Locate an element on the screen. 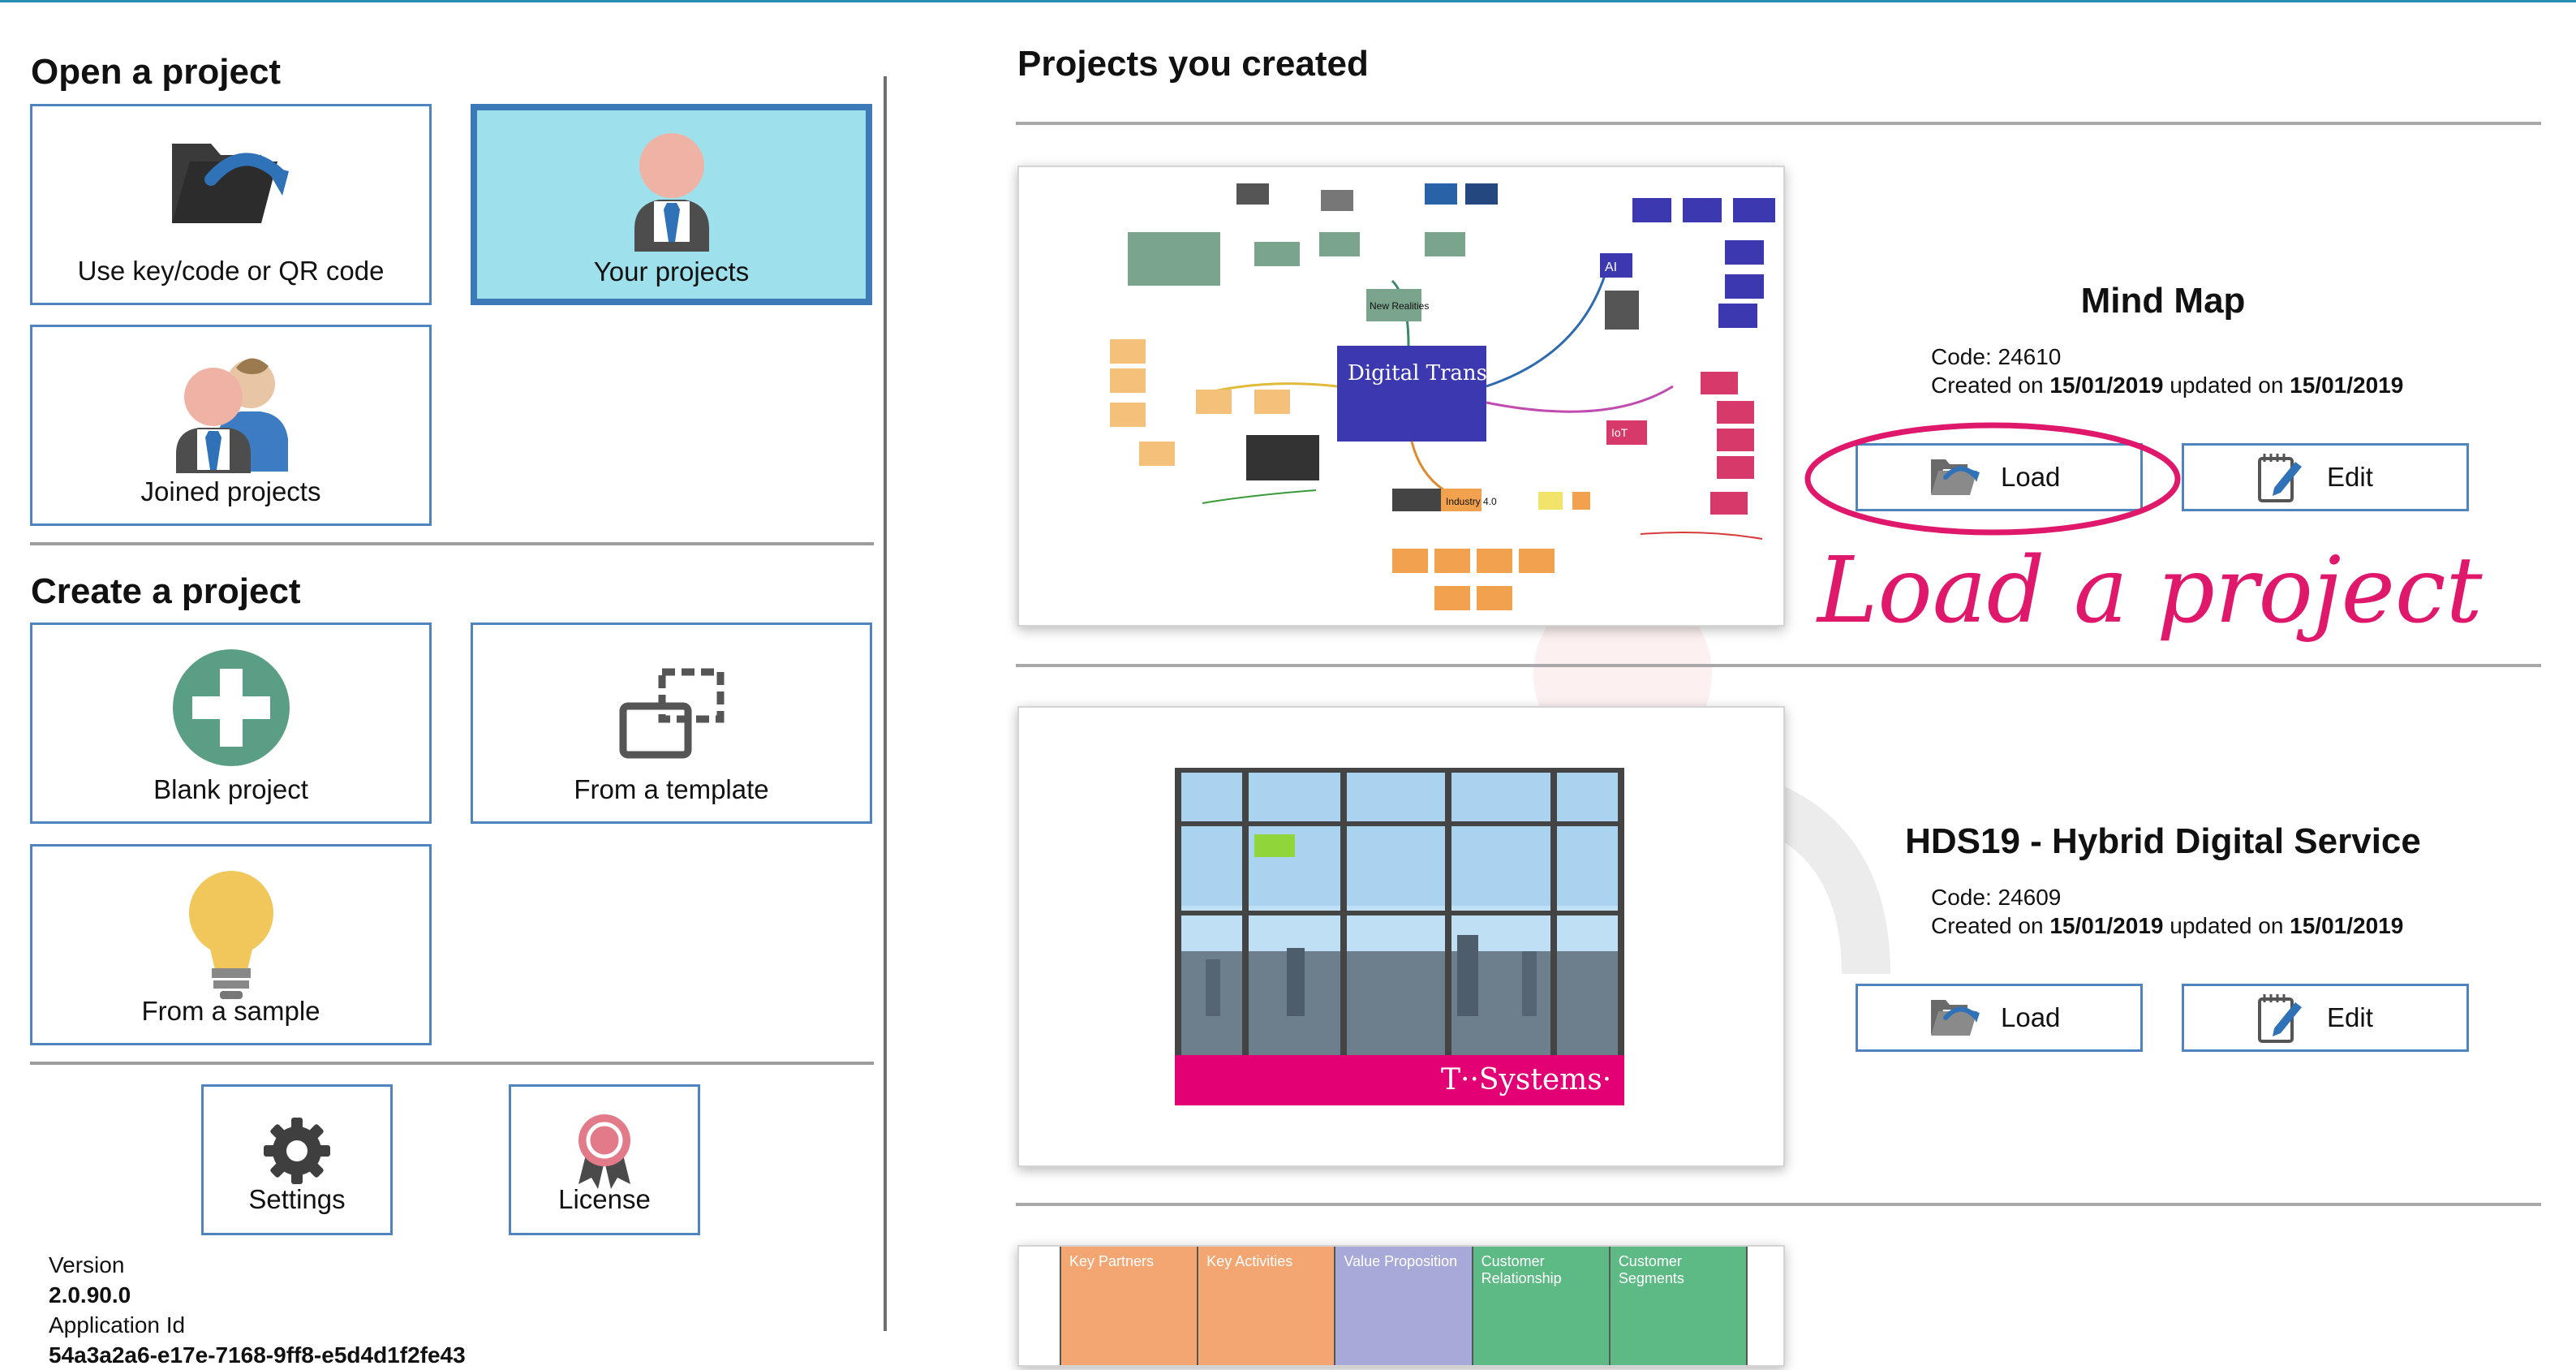 This screenshot has width=2576, height=1370. annotation-text: Load a project is located at coordinates (2150, 591).